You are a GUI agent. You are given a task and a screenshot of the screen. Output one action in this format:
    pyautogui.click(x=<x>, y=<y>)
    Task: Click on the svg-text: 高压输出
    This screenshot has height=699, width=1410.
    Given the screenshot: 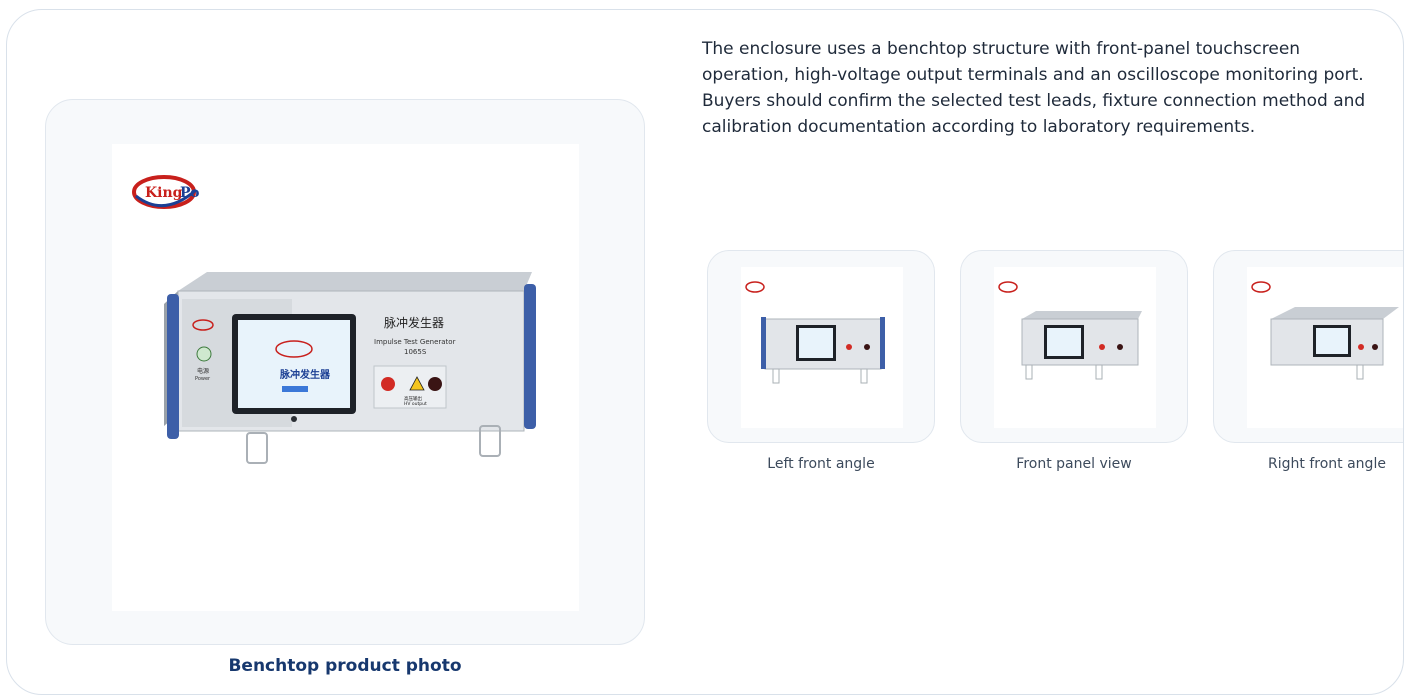 What is the action you would take?
    pyautogui.click(x=413, y=398)
    